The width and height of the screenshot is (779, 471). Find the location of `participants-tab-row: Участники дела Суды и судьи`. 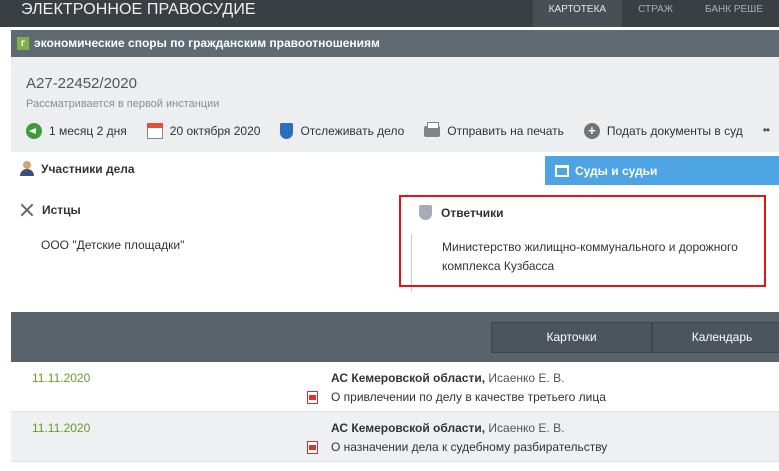

participants-tab-row: Участники дела Суды и судьи is located at coordinates (389, 168).